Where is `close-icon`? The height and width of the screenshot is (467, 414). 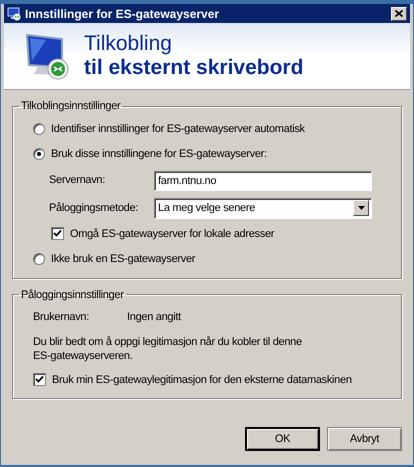
close-icon is located at coordinates (399, 13).